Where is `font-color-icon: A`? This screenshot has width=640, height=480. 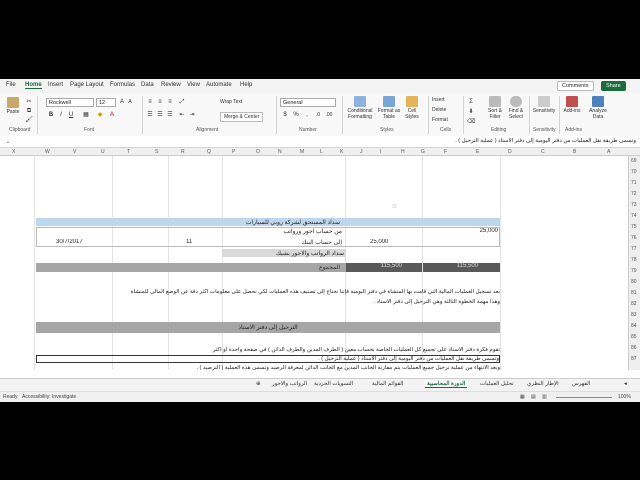 font-color-icon: A is located at coordinates (112, 115).